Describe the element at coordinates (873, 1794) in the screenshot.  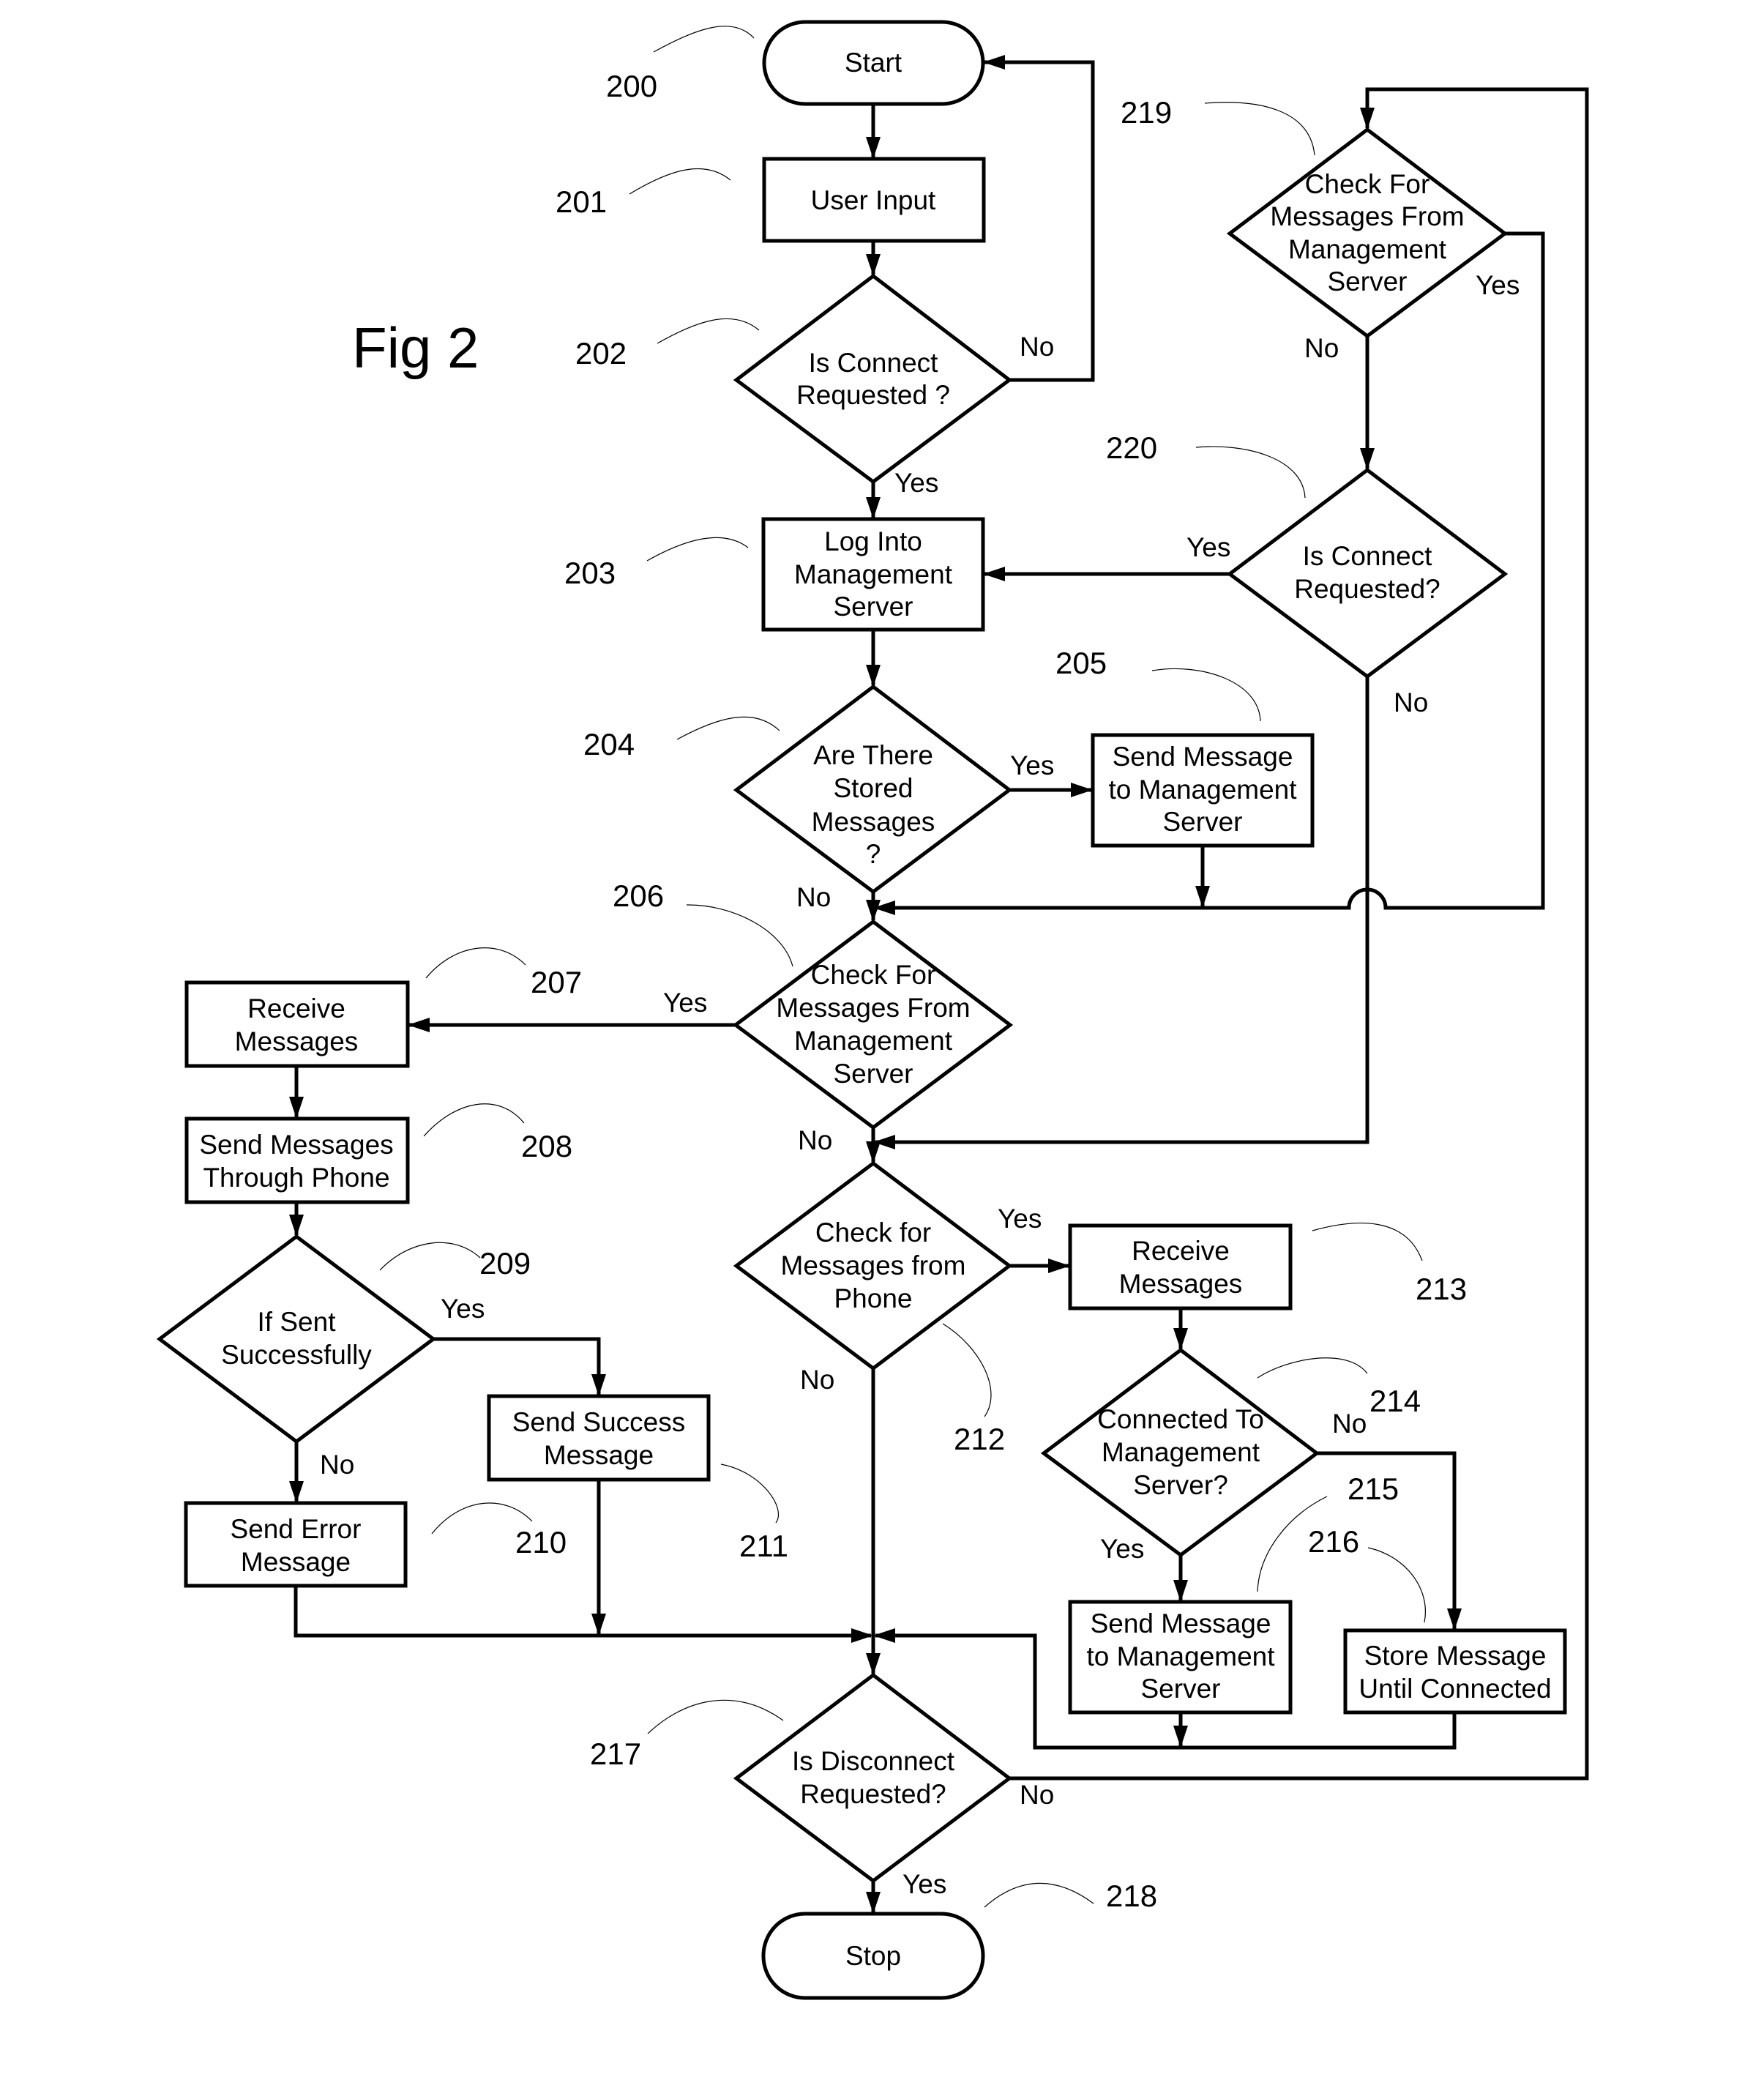
I see `node-text: Requested?` at that location.